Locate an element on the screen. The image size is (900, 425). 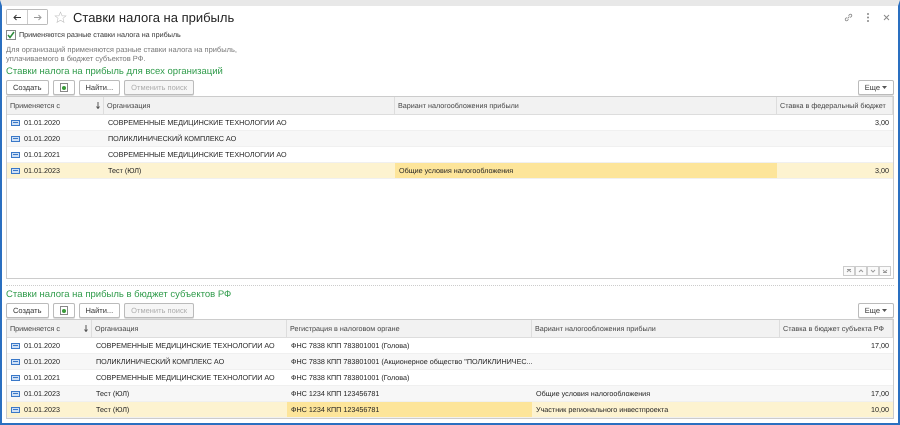
arrow-right-icon is located at coordinates (37, 17).